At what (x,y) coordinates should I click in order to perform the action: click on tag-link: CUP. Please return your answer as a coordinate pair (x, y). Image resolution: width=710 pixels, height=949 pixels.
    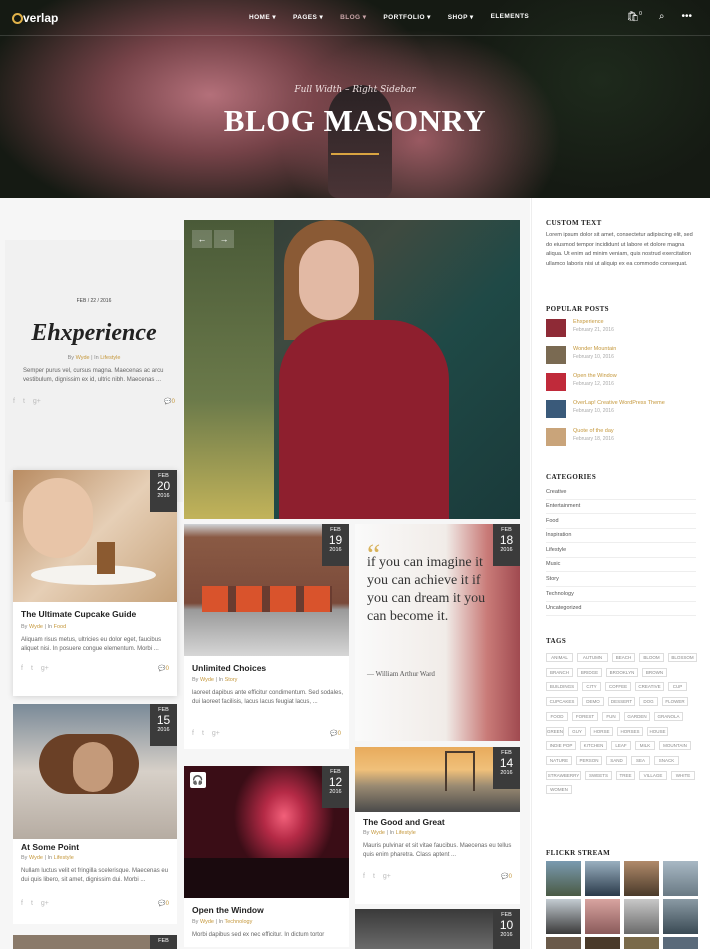
    Looking at the image, I should click on (677, 687).